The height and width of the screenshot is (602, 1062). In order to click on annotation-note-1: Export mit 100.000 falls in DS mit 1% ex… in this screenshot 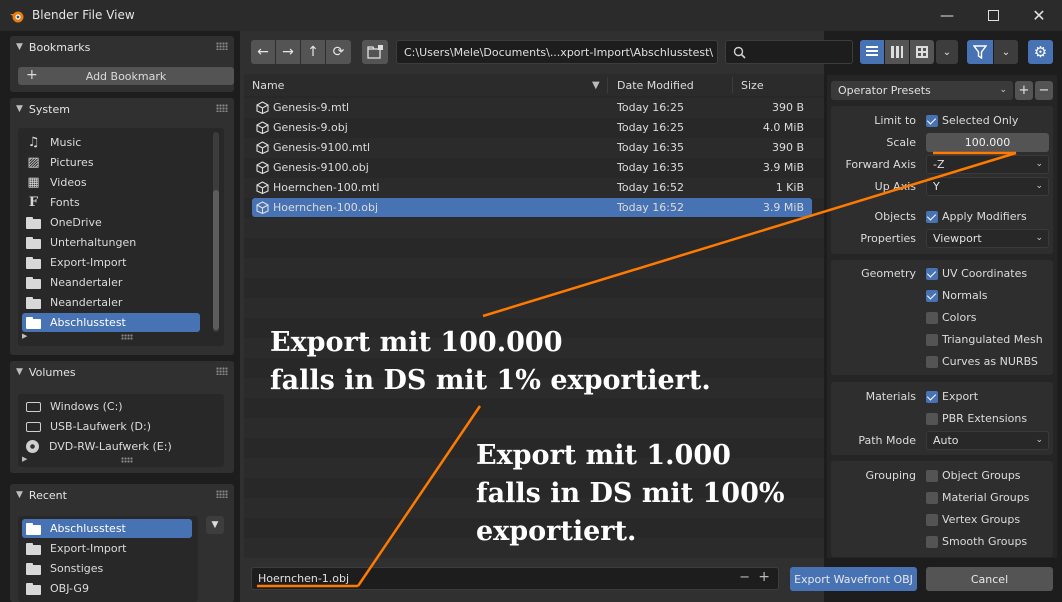, I will do `click(490, 362)`.